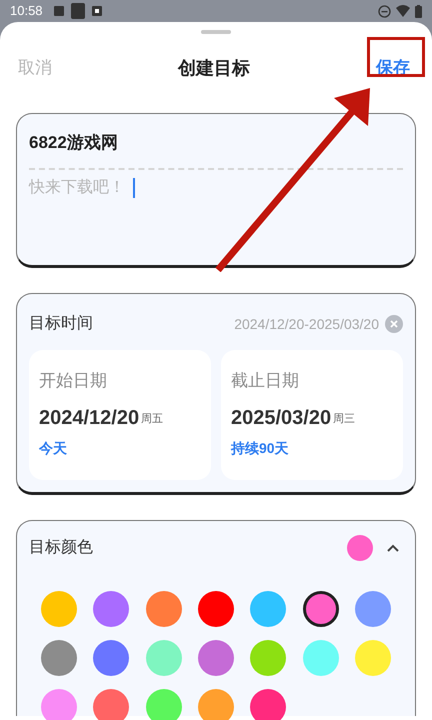  I want to click on drag-handle, so click(216, 32).